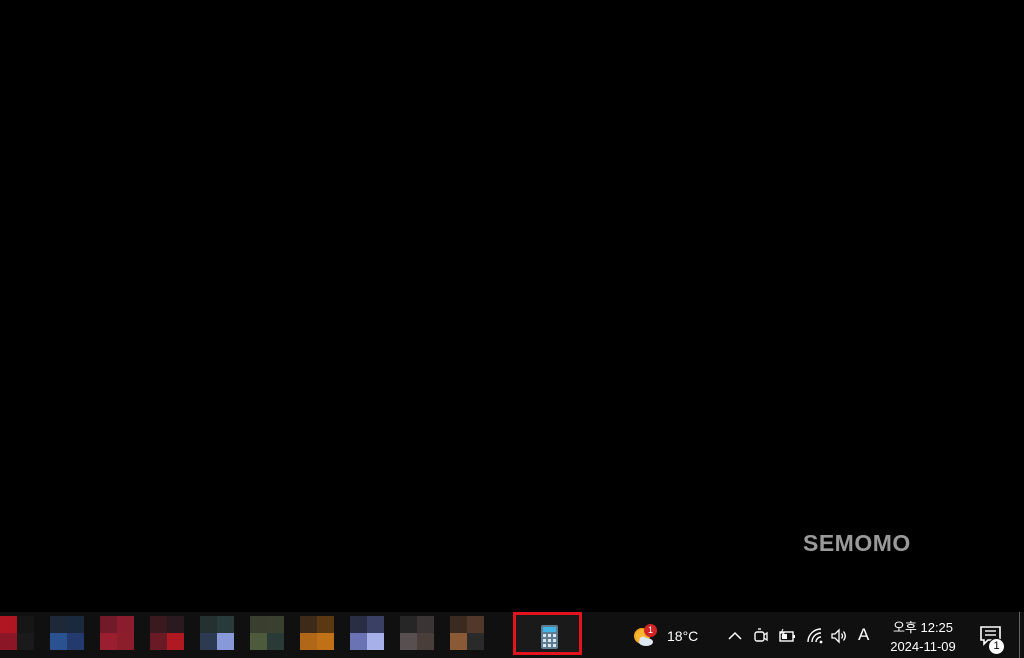  I want to click on volume-icon, so click(839, 636).